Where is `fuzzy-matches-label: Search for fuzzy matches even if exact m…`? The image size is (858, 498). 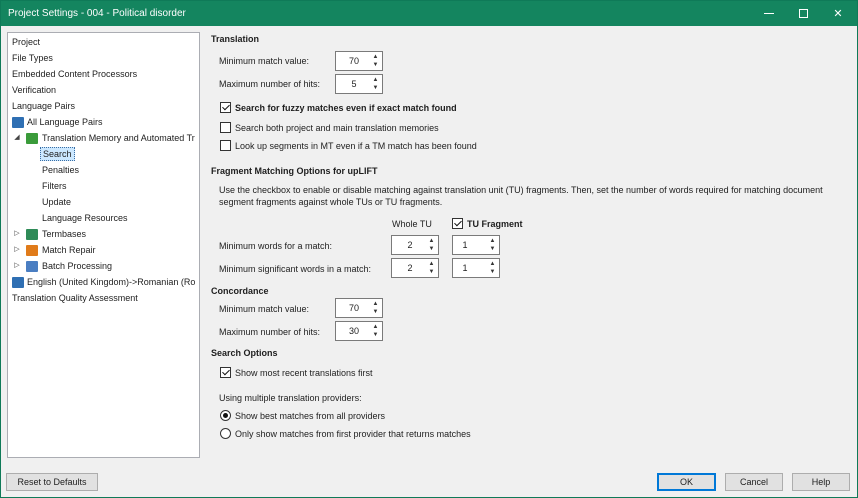
fuzzy-matches-label: Search for fuzzy matches even if exact m… is located at coordinates (346, 108).